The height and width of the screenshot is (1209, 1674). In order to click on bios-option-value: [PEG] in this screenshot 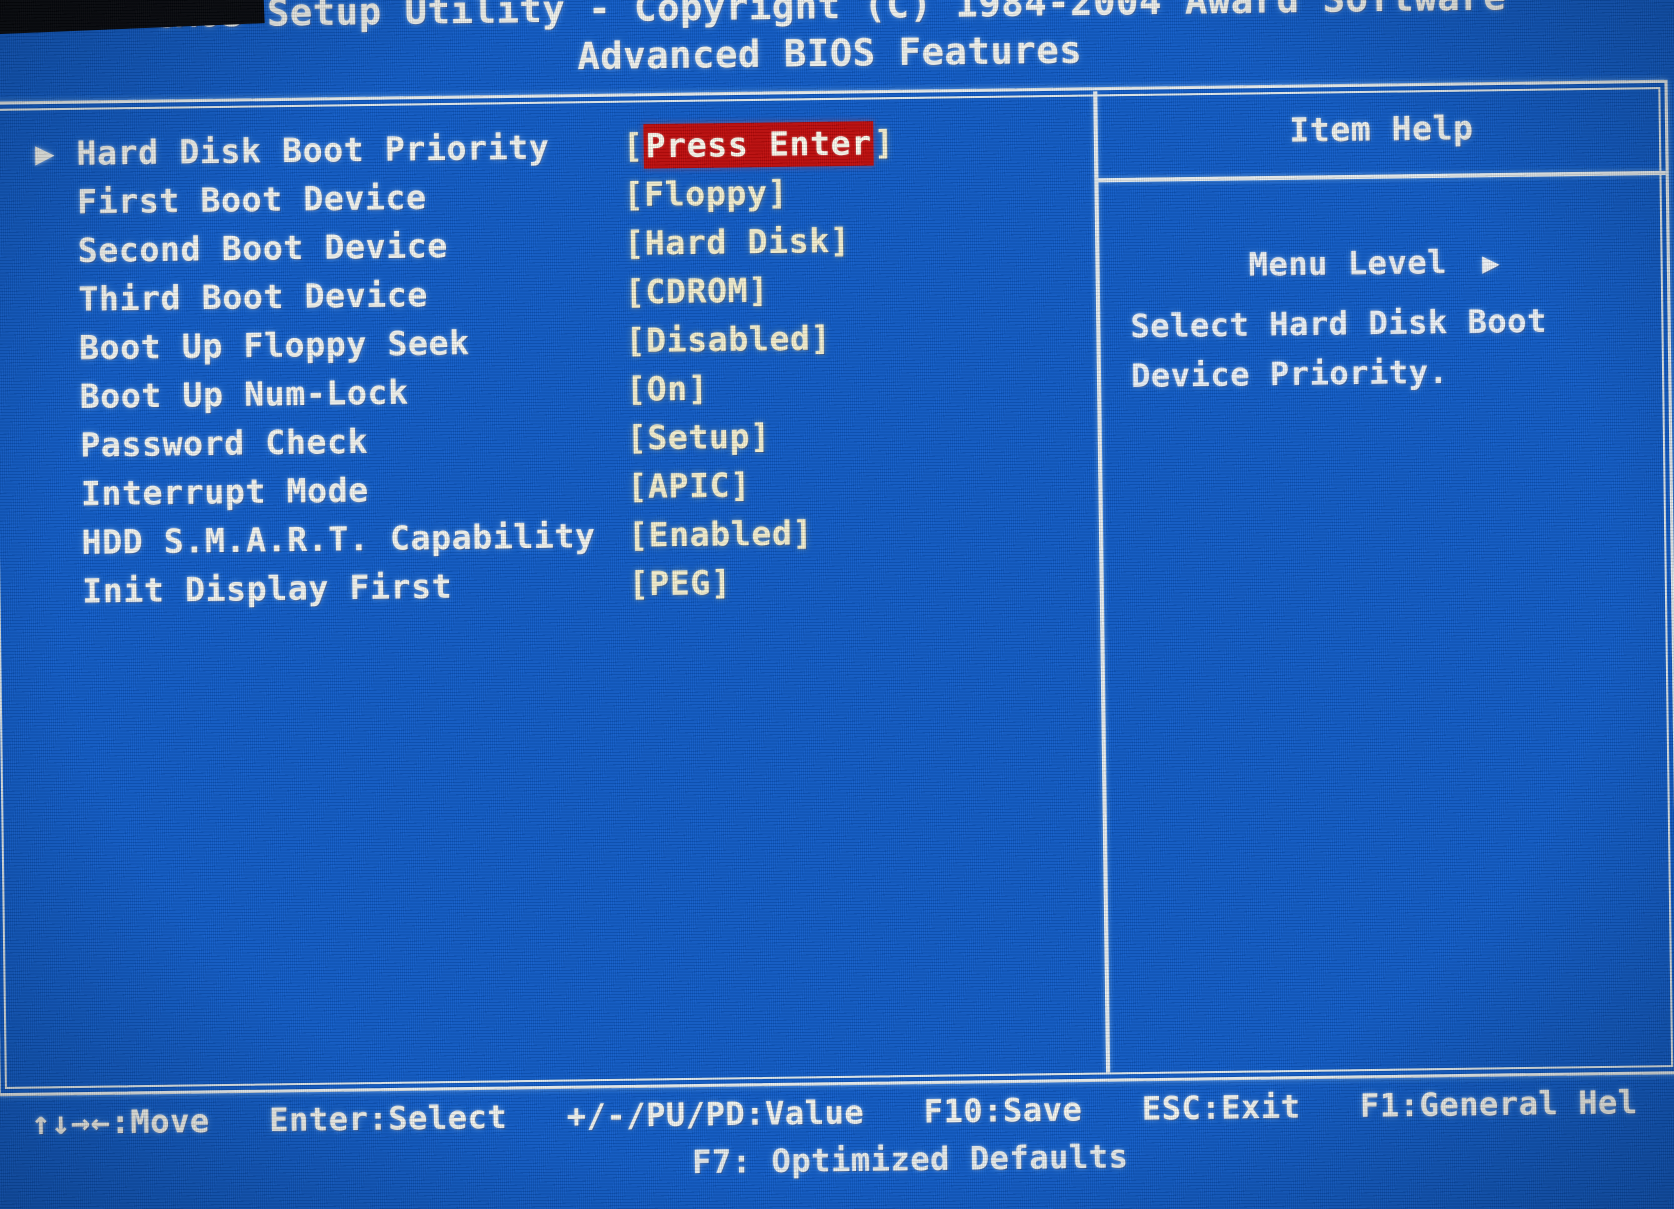, I will do `click(679, 583)`.